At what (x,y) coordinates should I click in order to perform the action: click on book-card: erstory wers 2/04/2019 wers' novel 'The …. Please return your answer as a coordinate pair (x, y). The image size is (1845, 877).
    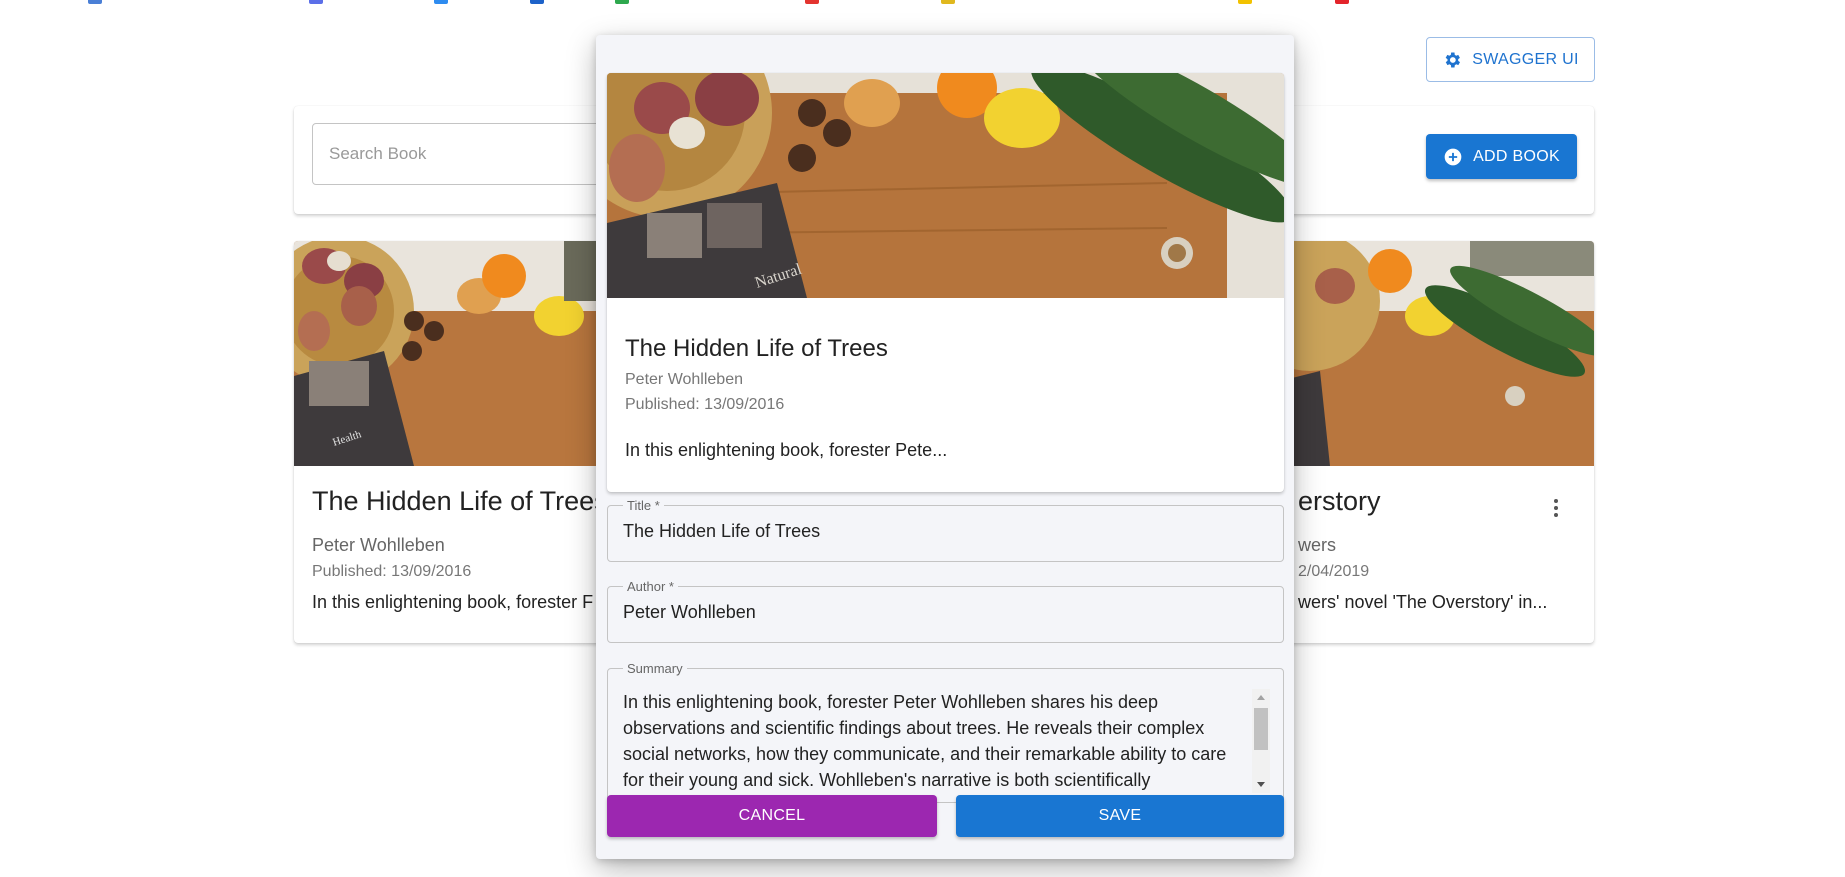
    Looking at the image, I should click on (1437, 442).